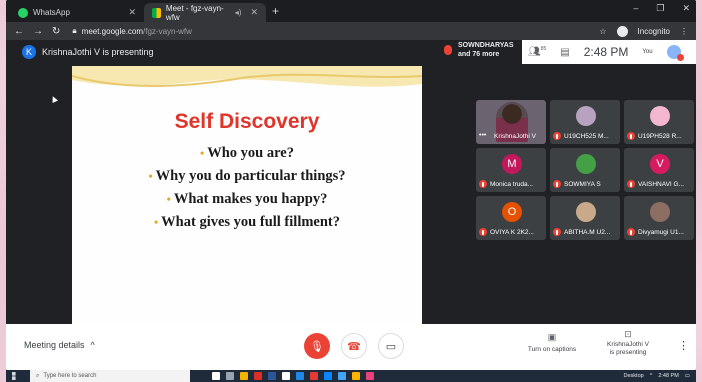 The image size is (702, 382). I want to click on maximize-icon: ❐, so click(660, 8).